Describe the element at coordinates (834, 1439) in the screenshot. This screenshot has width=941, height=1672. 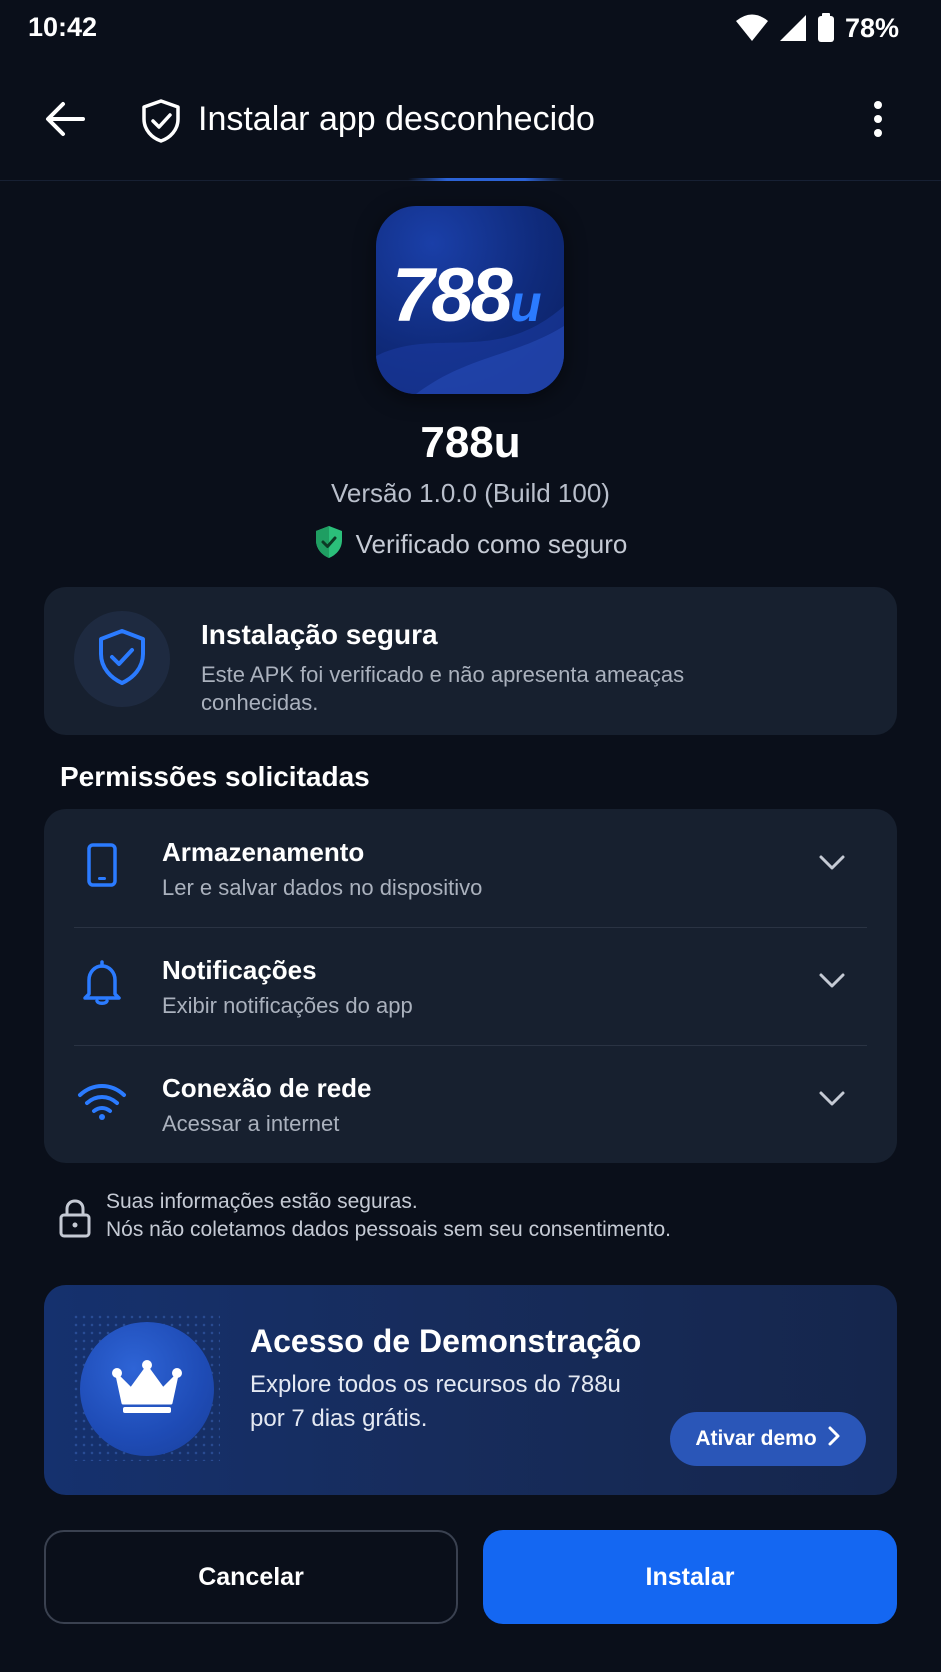
I see `chevron-right-icon` at that location.